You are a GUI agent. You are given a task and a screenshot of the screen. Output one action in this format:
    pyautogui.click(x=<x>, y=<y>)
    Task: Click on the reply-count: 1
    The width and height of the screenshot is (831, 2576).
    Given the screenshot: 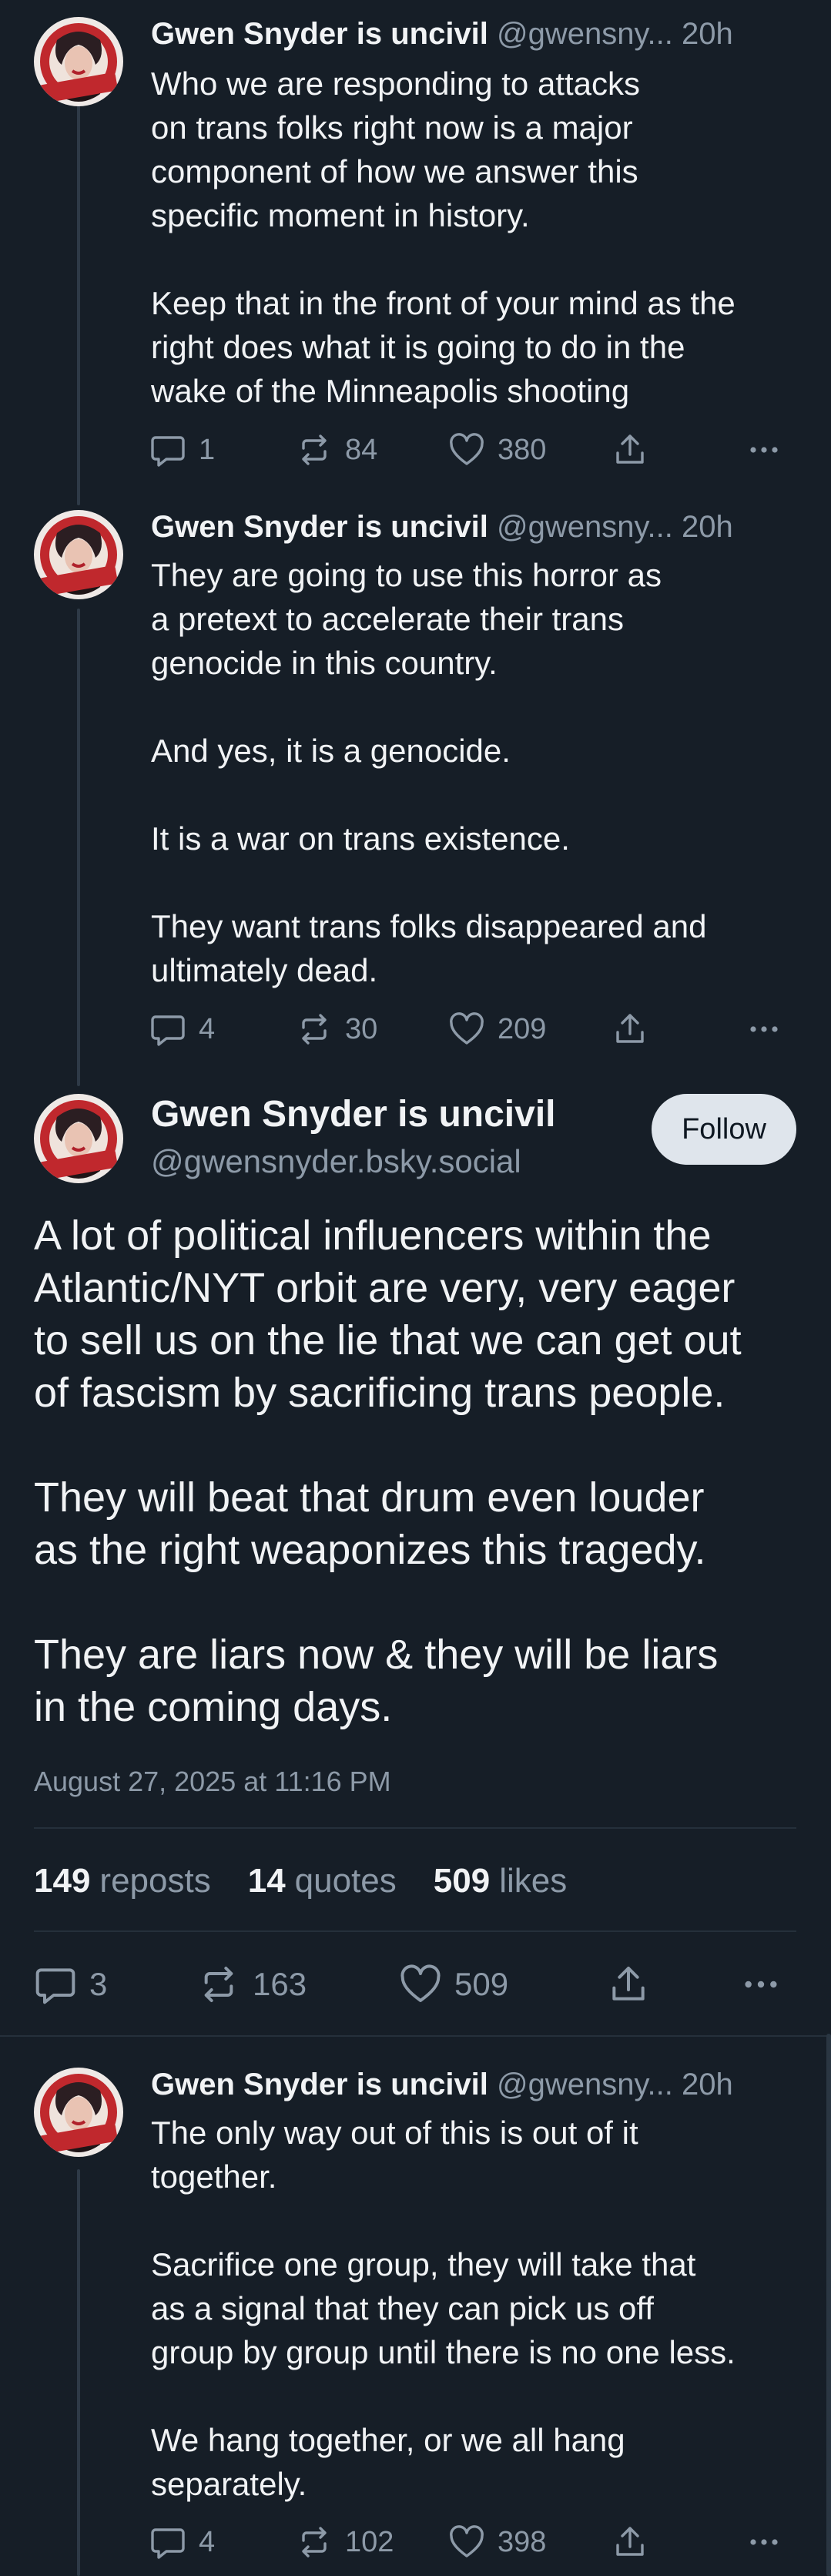 What is the action you would take?
    pyautogui.click(x=207, y=449)
    